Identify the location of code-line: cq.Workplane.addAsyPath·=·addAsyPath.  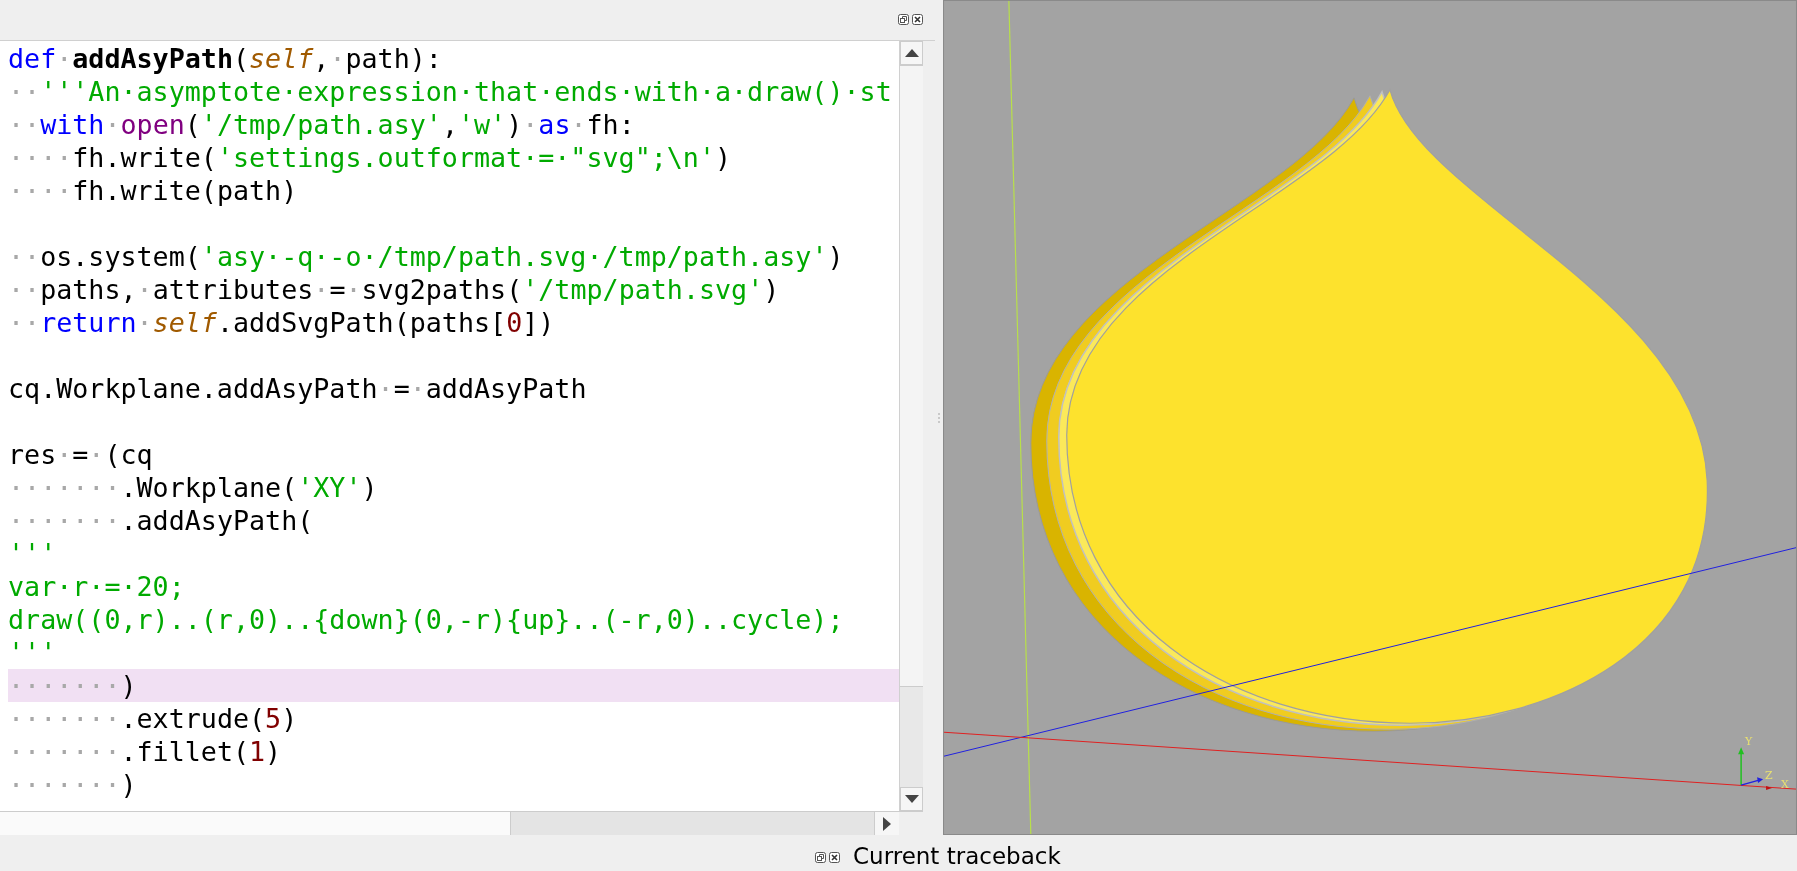
(298, 388).